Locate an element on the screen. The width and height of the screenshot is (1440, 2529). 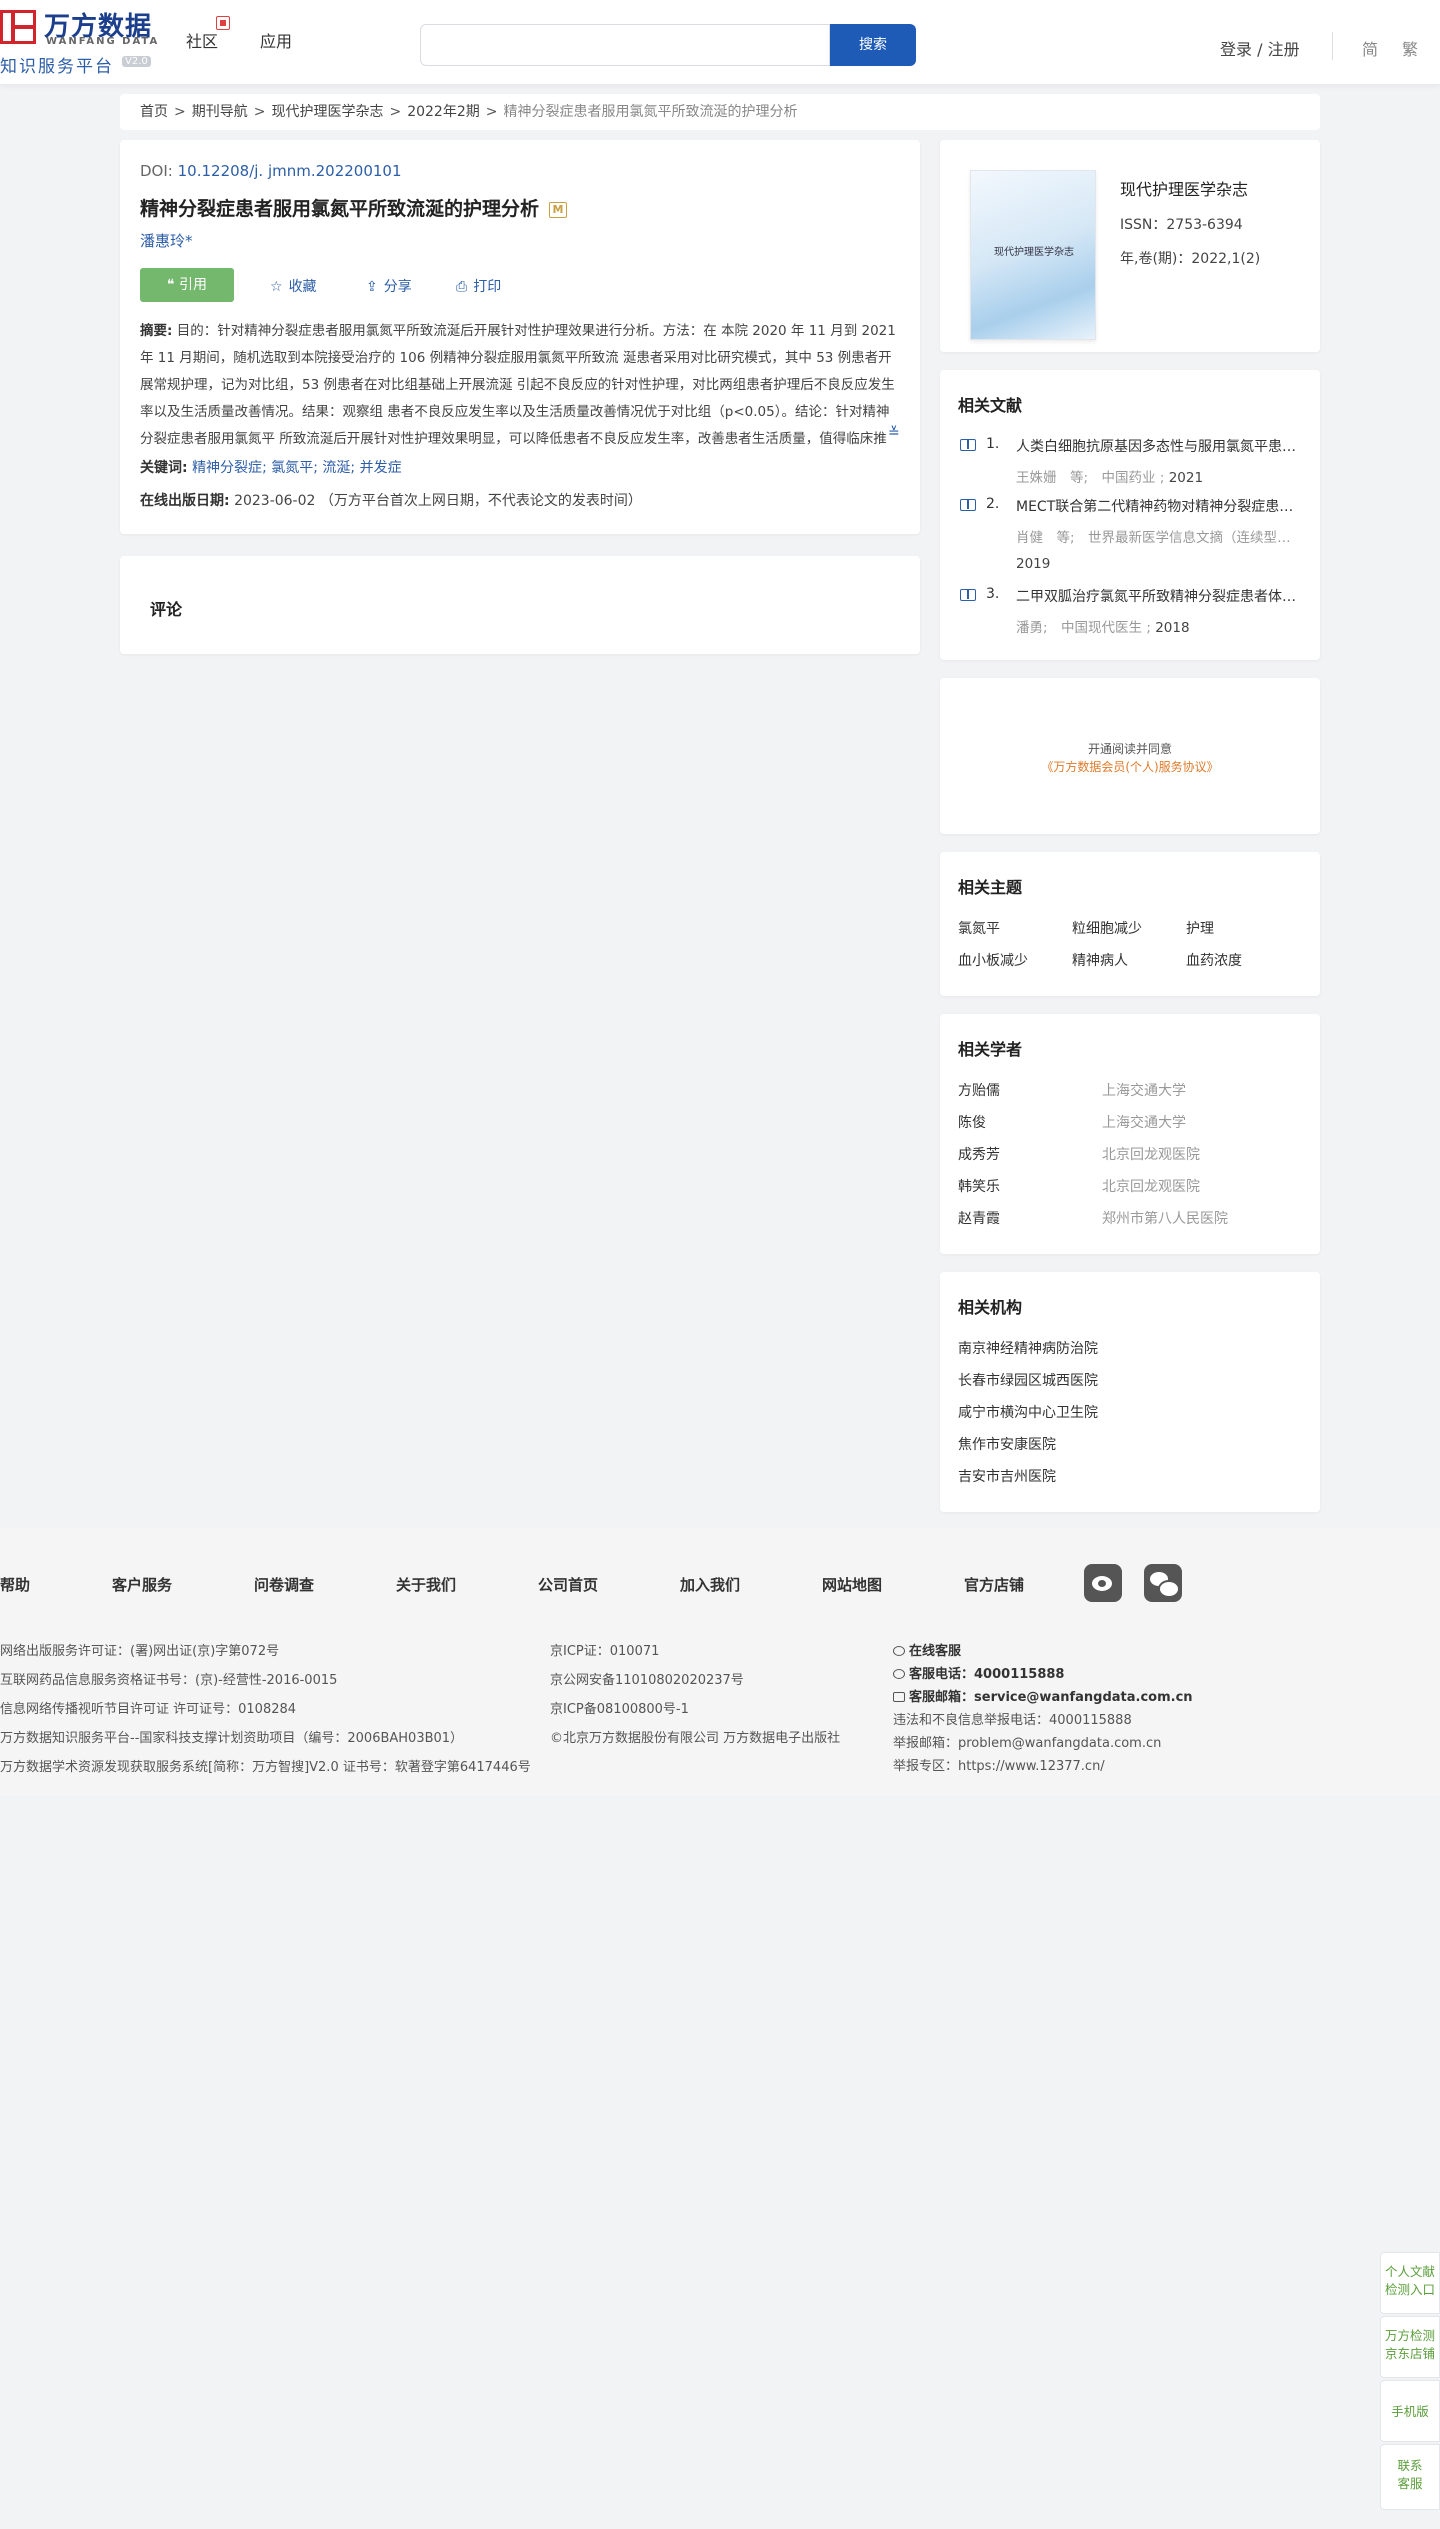
topic-link: 粒细胞减少 is located at coordinates (1107, 928).